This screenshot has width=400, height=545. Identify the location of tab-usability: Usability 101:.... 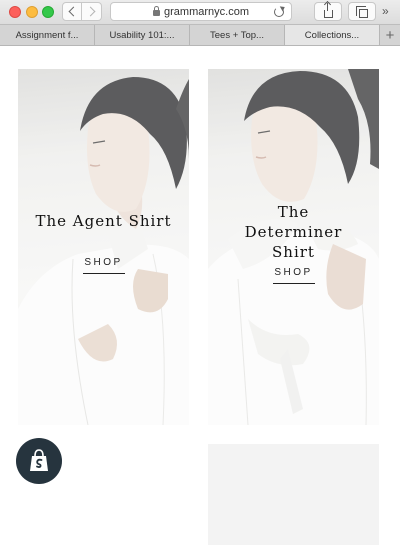
(142, 35).